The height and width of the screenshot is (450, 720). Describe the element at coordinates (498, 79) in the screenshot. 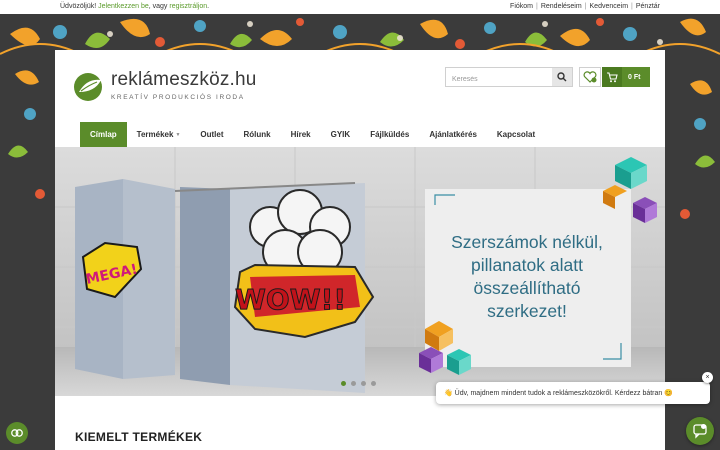

I see `search-input` at that location.